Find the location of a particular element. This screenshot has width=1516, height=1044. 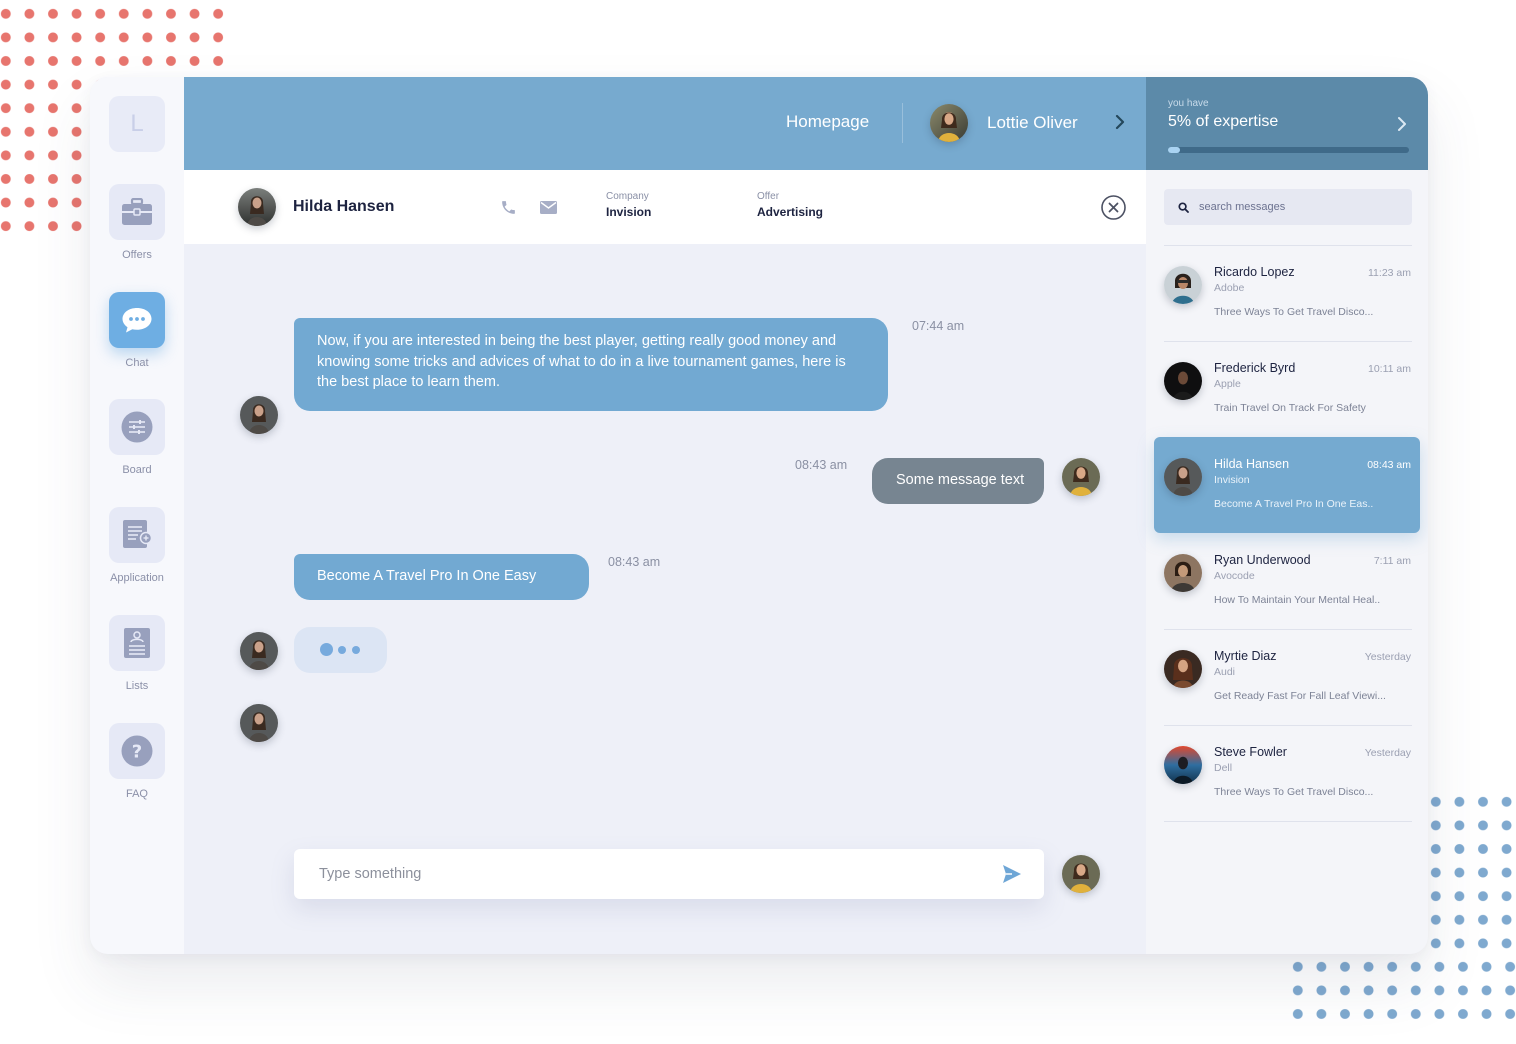

search-bar is located at coordinates (1288, 207).